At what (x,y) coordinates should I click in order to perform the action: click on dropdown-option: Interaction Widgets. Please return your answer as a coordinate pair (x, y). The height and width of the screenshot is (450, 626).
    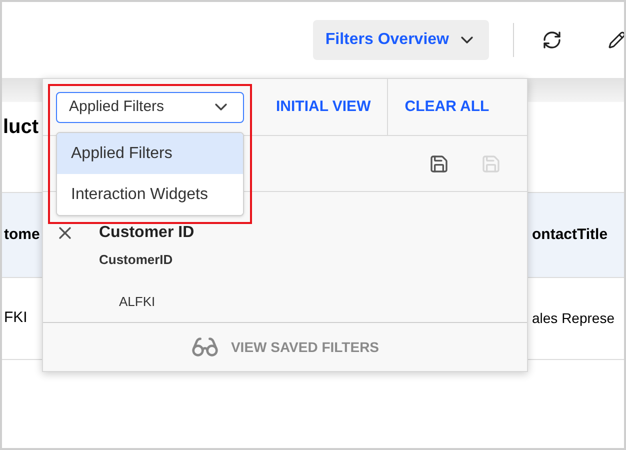
    Looking at the image, I should click on (150, 194).